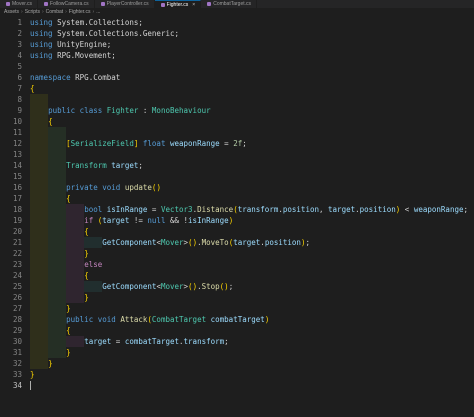  I want to click on code-line: namespace RPG.Combat, so click(250, 77).